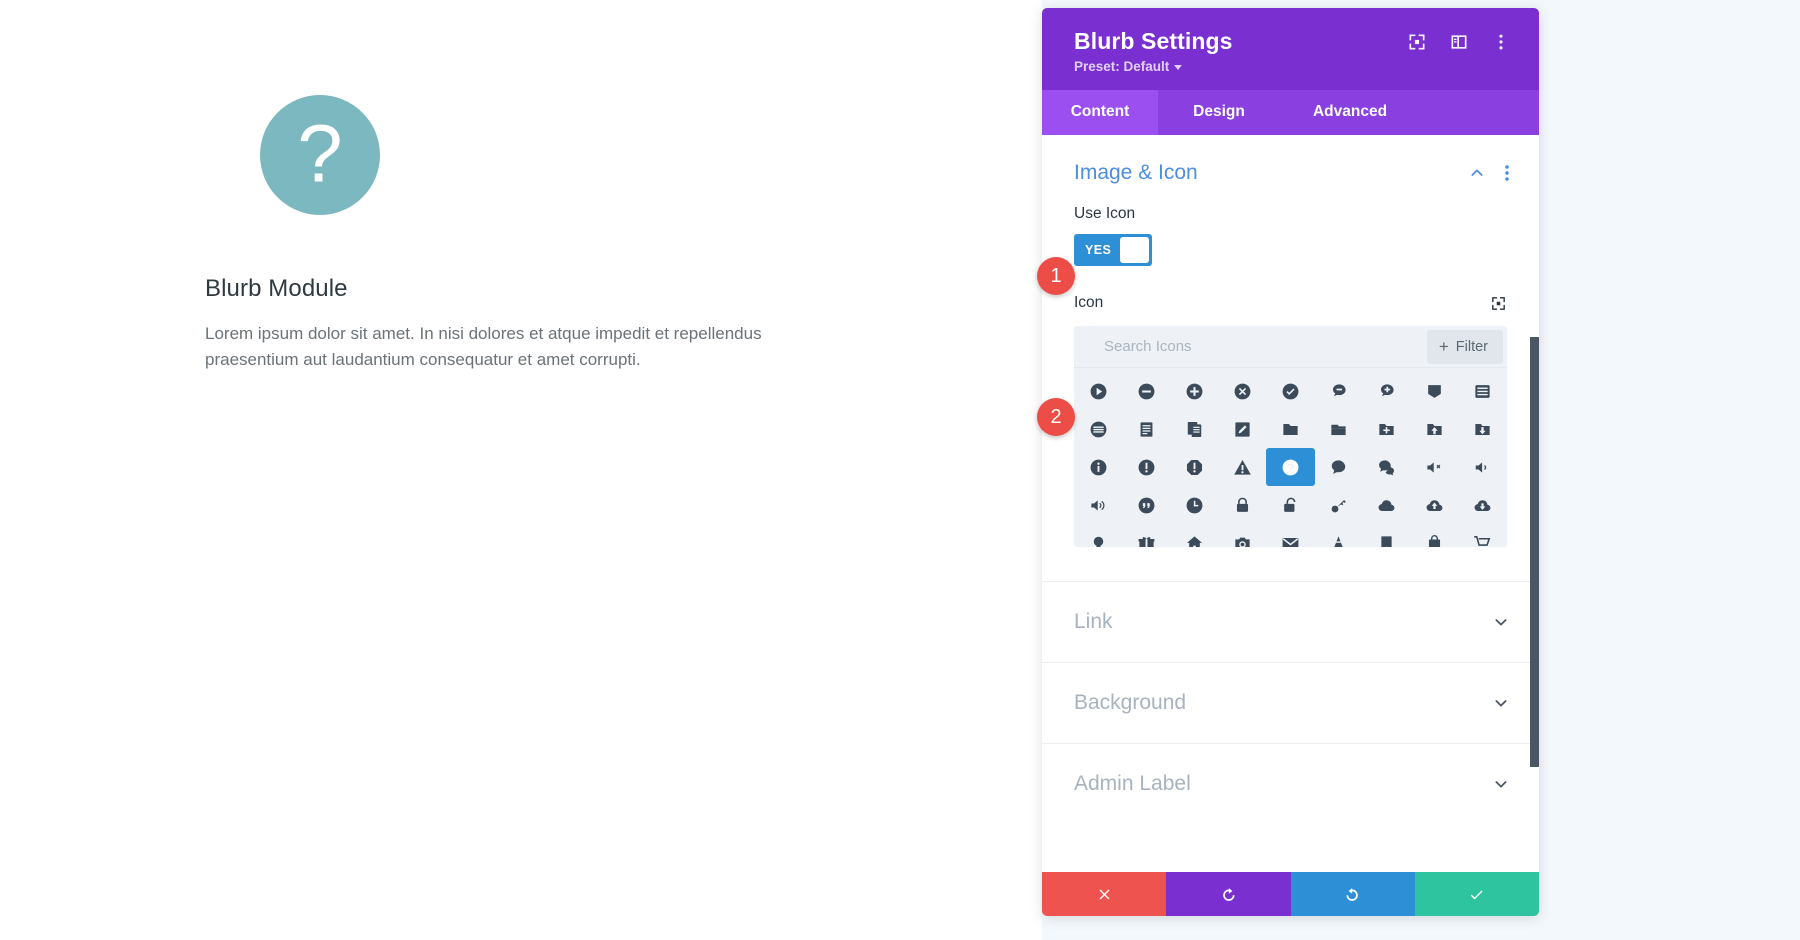  I want to click on icon-cell-shopping-bag-icon, so click(1435, 535).